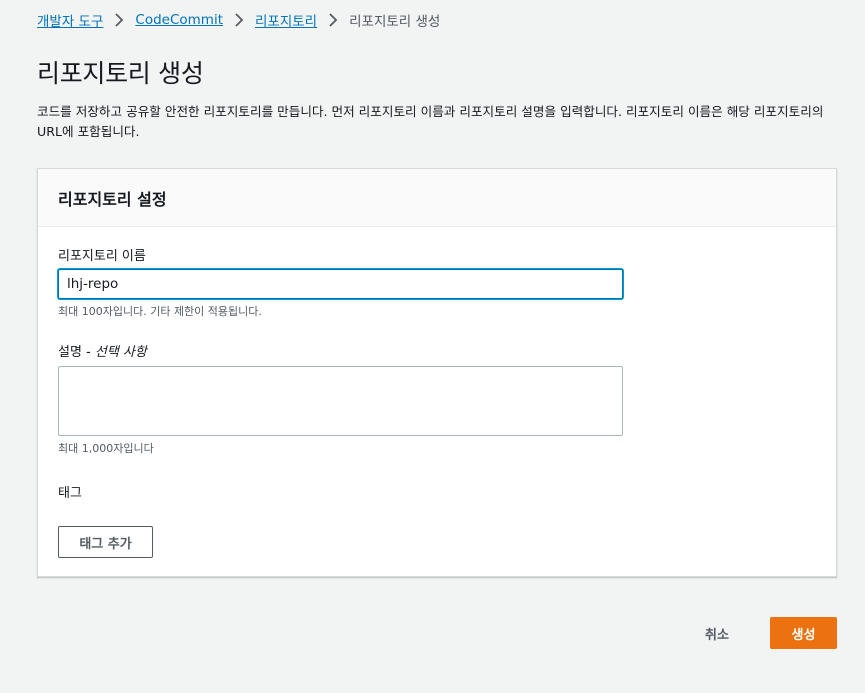 The height and width of the screenshot is (693, 865). Describe the element at coordinates (120, 73) in the screenshot. I see `page-title: 리포지토리 생성` at that location.